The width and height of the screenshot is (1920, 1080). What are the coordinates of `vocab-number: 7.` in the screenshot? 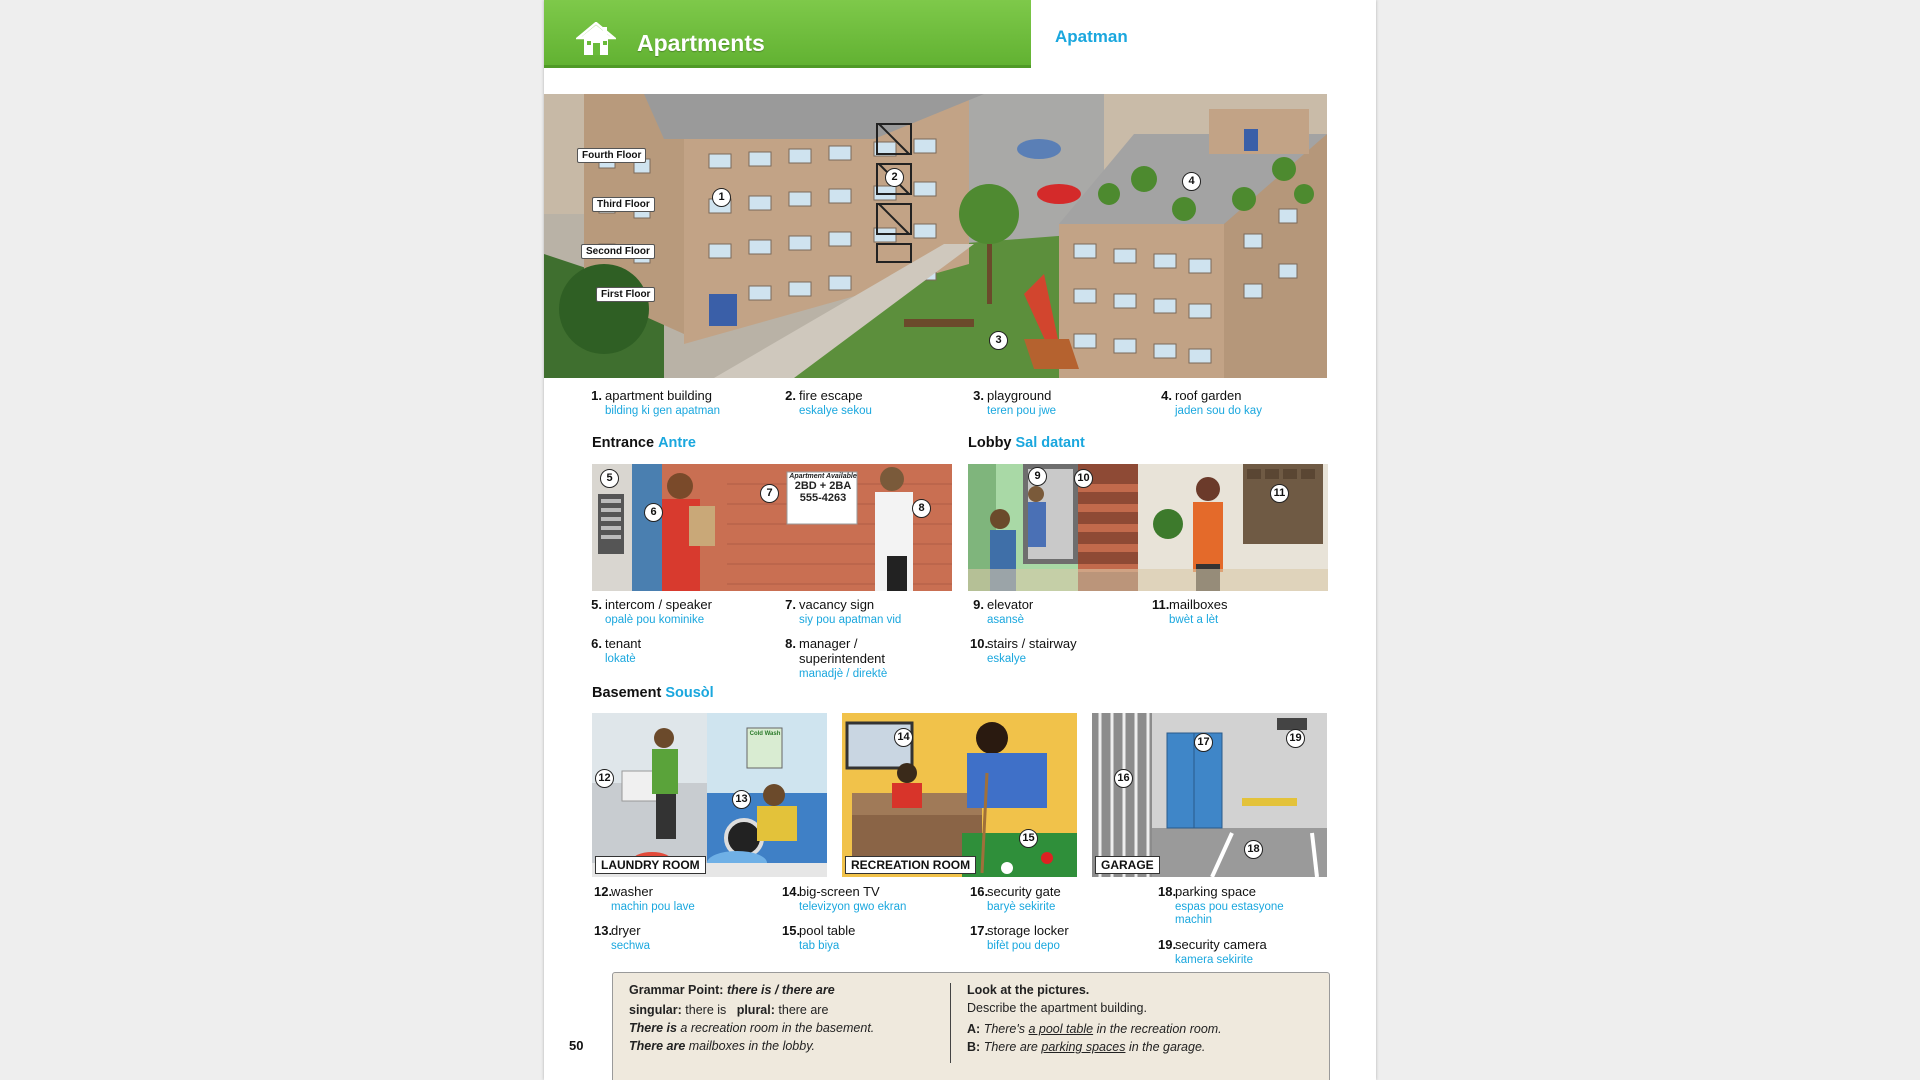 It's located at (790, 604).